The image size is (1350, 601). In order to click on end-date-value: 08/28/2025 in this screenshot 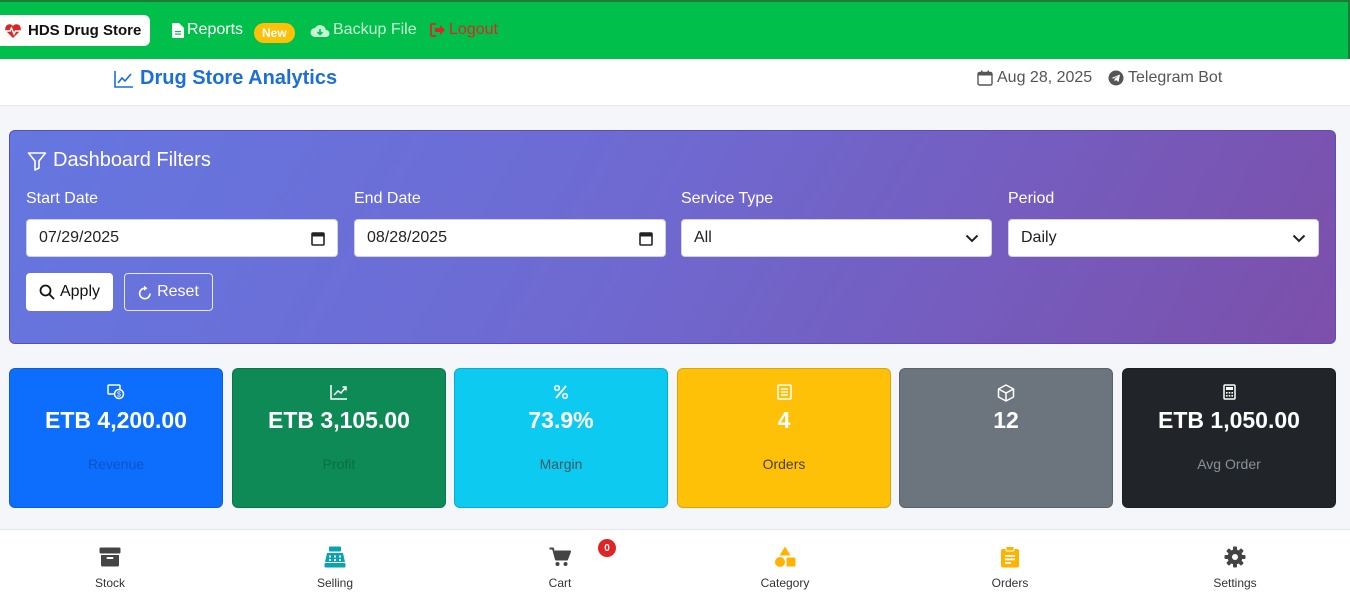, I will do `click(407, 237)`.